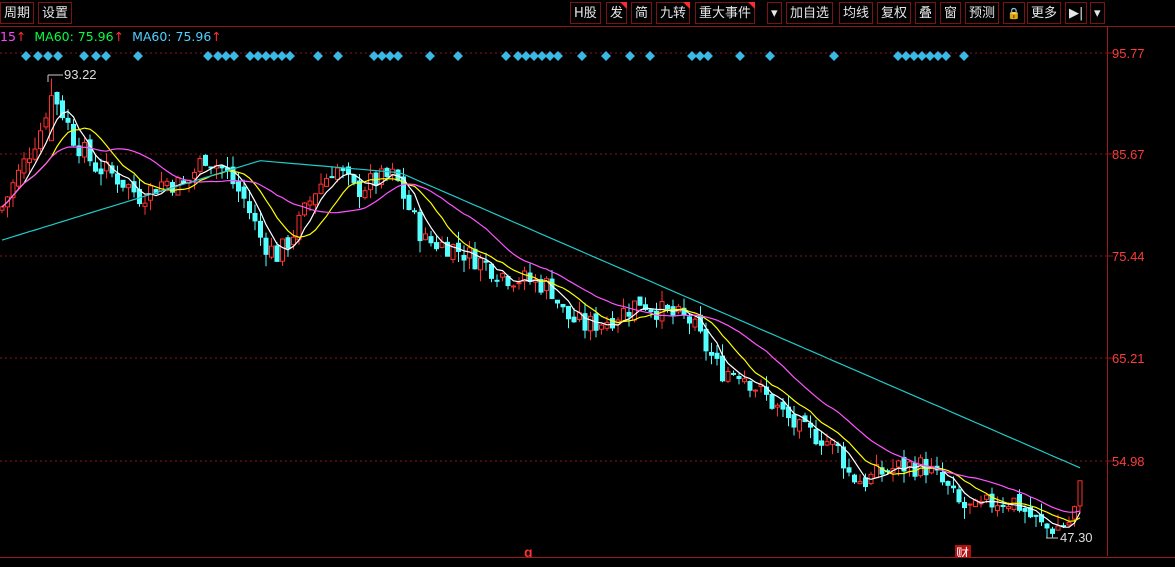  I want to click on more-dropdown-button: ▾, so click(1097, 13).